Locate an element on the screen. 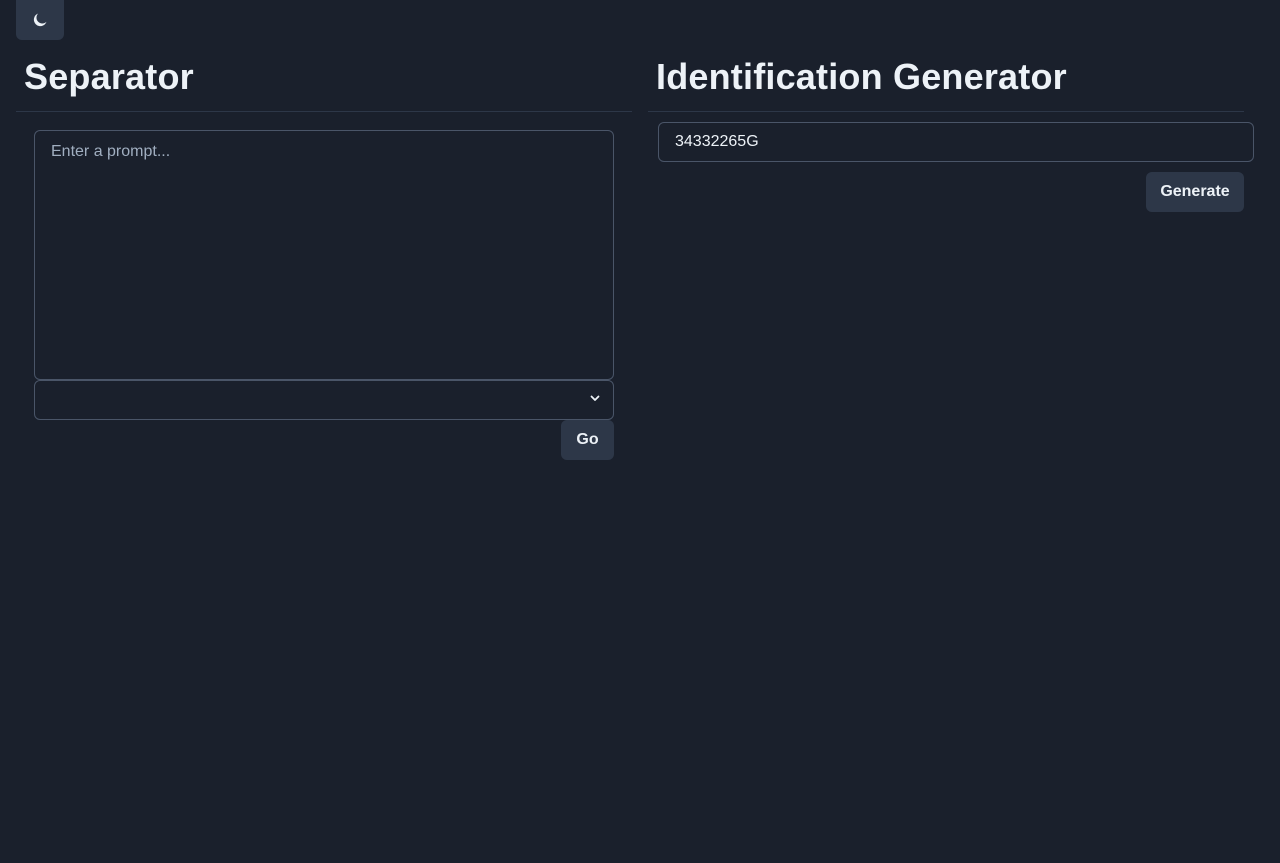 The height and width of the screenshot is (863, 1280). id-generator-title: Identification Generator is located at coordinates (861, 76).